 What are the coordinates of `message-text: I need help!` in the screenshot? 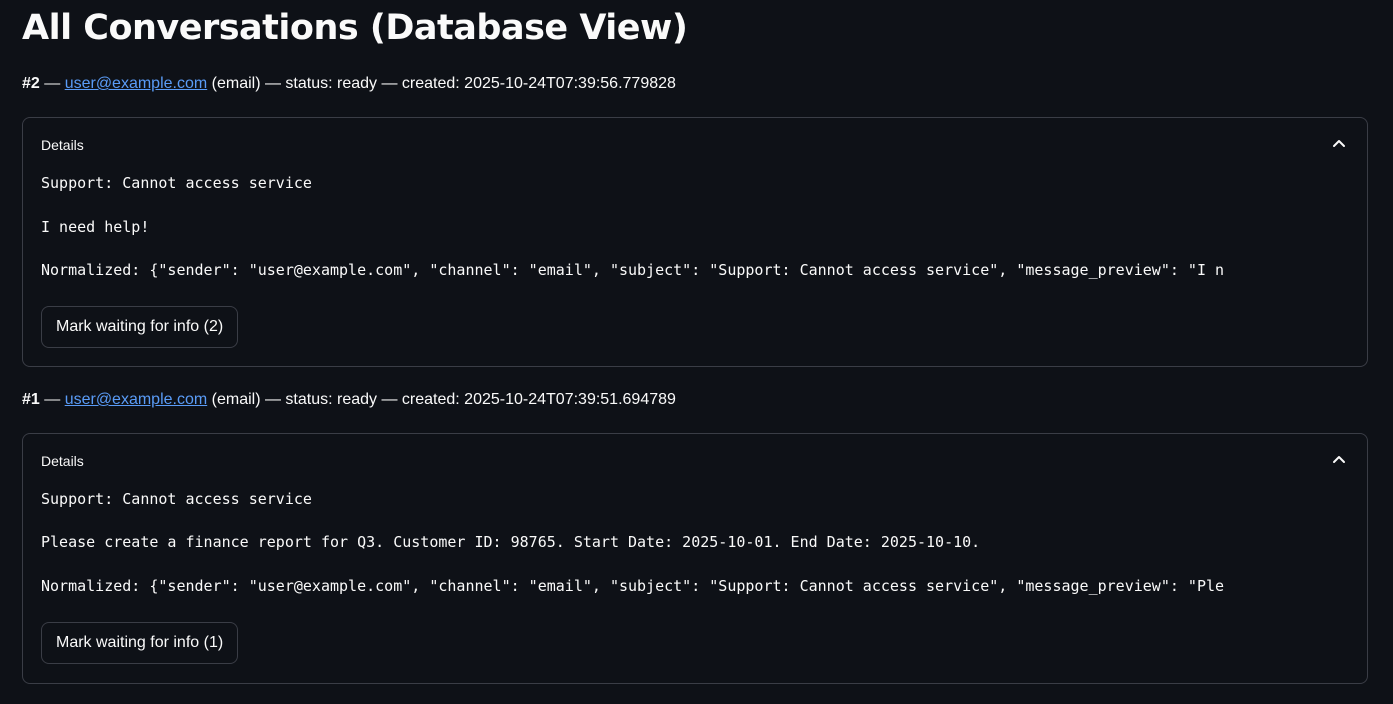 It's located at (95, 227).